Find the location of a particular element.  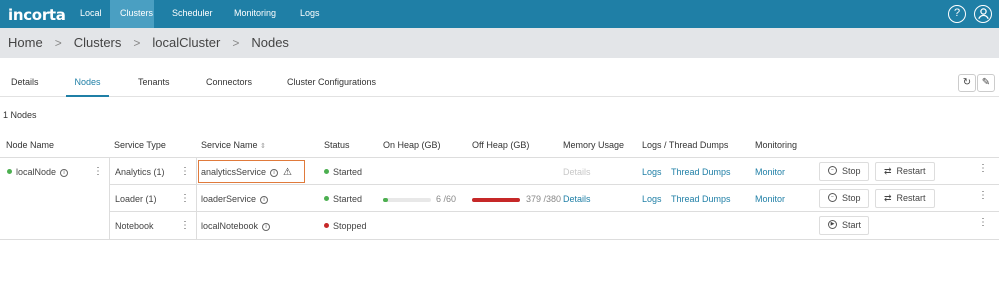

breadcrumb: Home > Clusters > localCluster > Nodes is located at coordinates (148, 42).